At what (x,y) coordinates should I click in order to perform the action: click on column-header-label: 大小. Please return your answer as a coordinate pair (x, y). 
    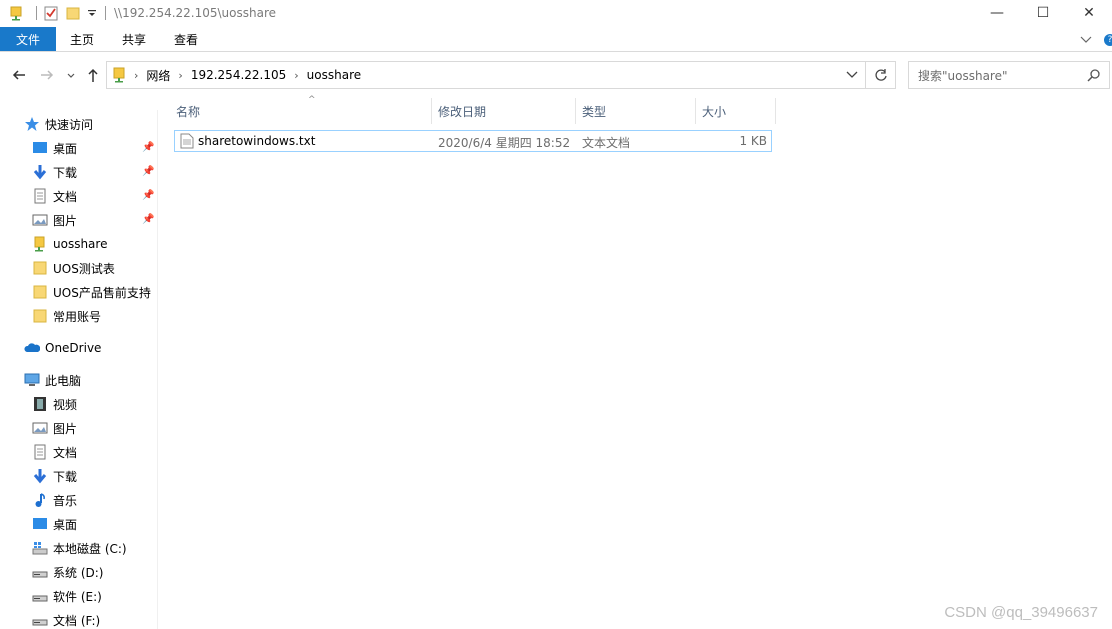
    Looking at the image, I should click on (714, 111).